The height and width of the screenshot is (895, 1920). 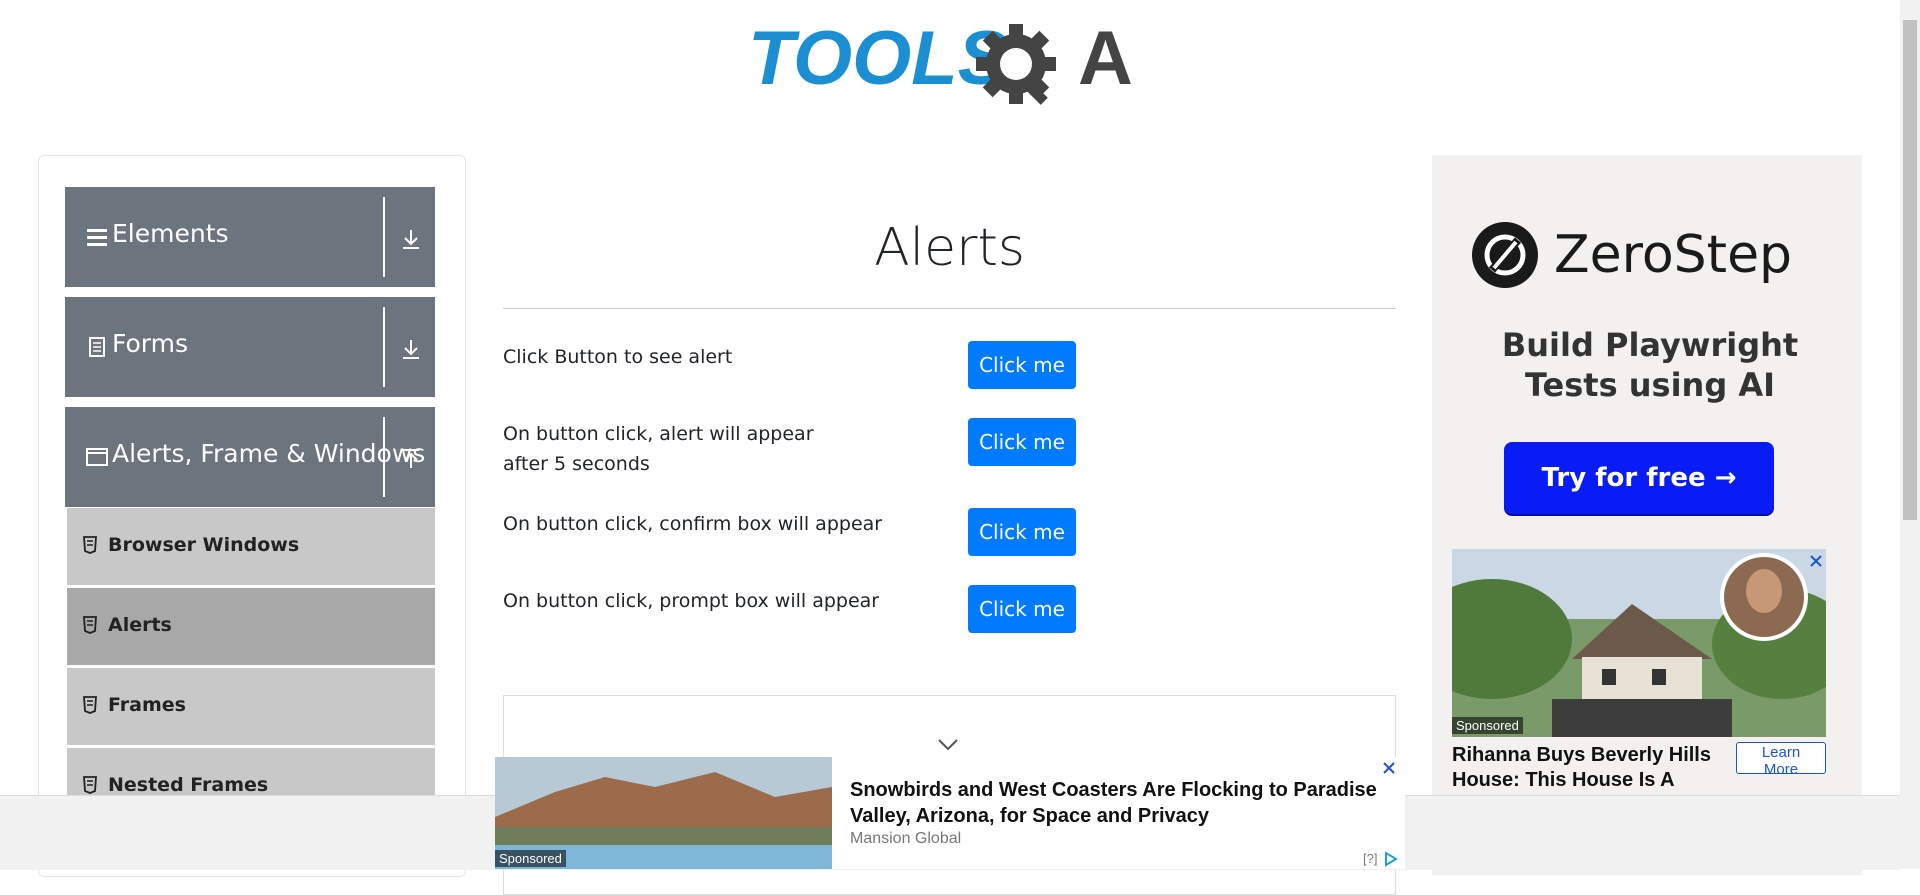 What do you see at coordinates (1639, 478) in the screenshot?
I see `try-for-free-button: Try for free →` at bounding box center [1639, 478].